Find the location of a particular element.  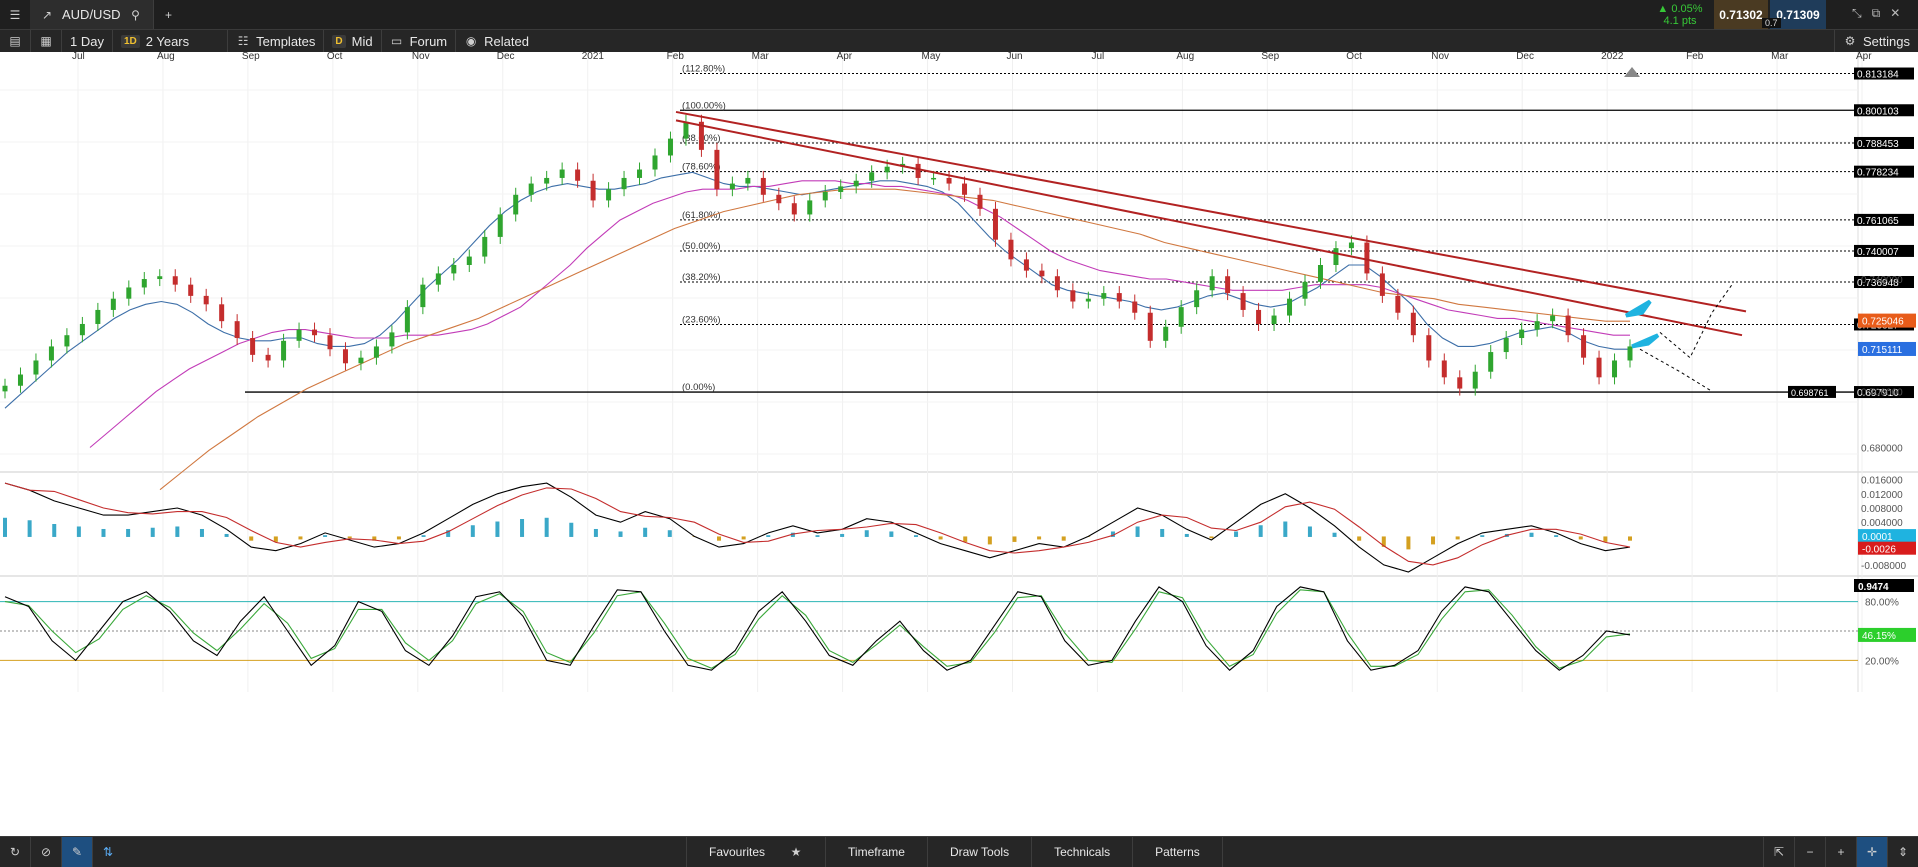

timeframe-button: Timeframe is located at coordinates (876, 852).